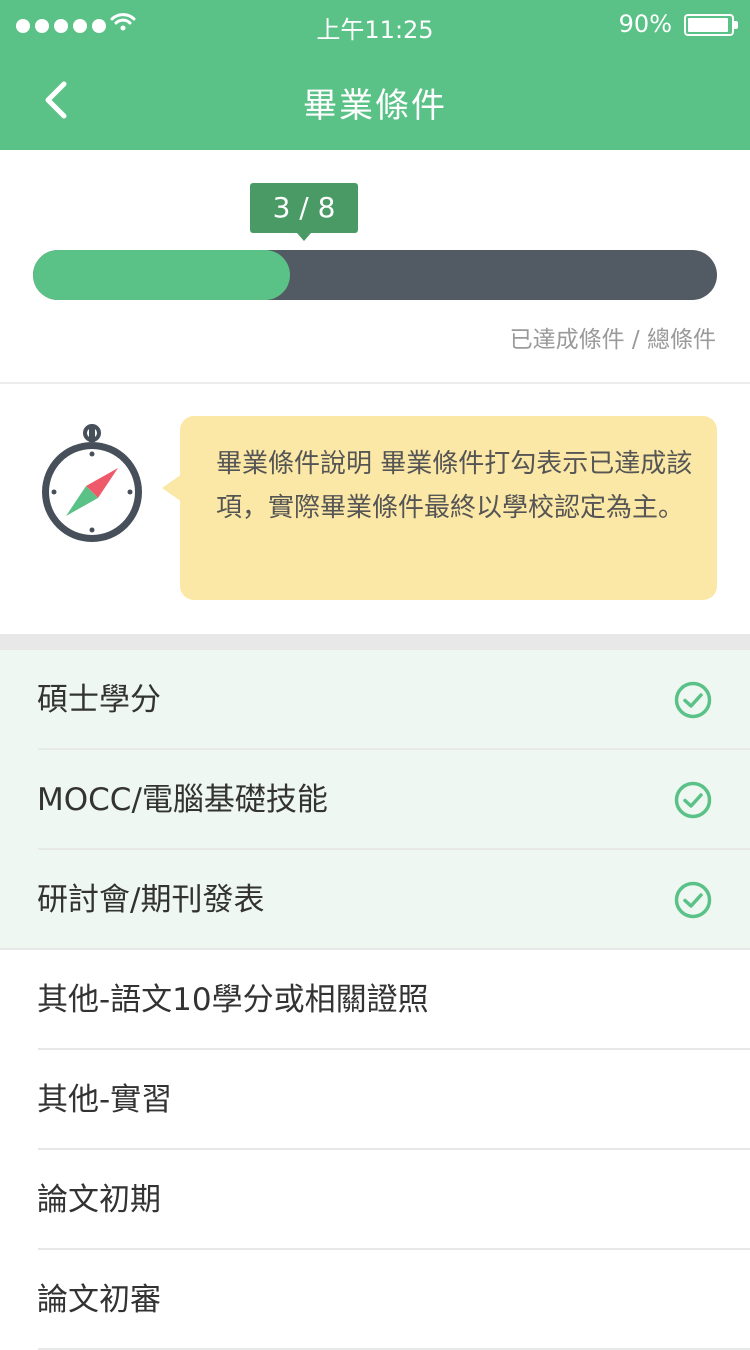 Image resolution: width=750 pixels, height=1350 pixels. I want to click on progress-count-badge: 3 / 8, so click(304, 212).